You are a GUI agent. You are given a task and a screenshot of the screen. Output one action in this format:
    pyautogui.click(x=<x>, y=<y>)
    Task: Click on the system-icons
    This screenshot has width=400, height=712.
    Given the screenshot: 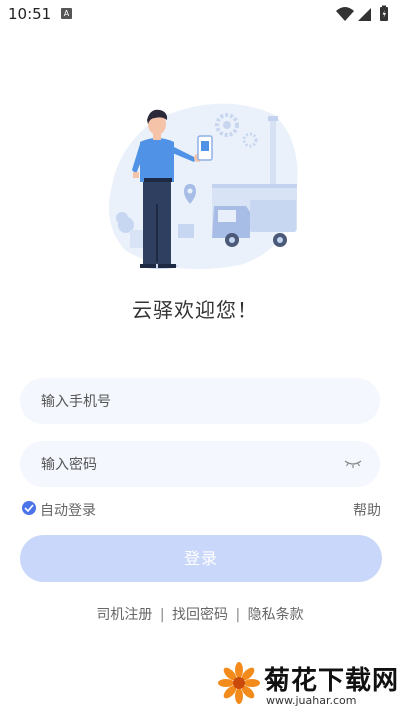 What is the action you would take?
    pyautogui.click(x=362, y=13)
    